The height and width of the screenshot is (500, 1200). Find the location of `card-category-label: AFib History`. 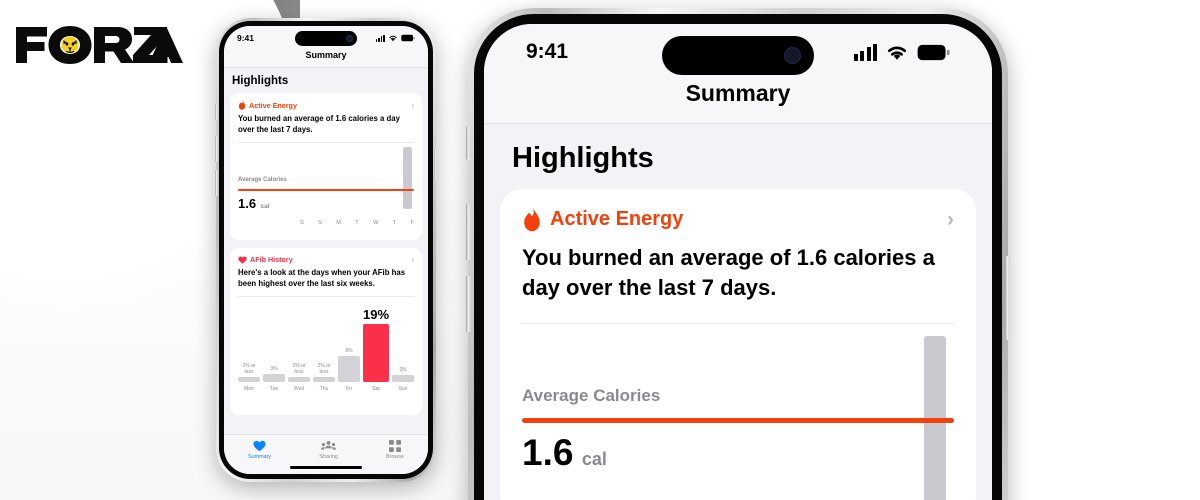

card-category-label: AFib History is located at coordinates (271, 259).